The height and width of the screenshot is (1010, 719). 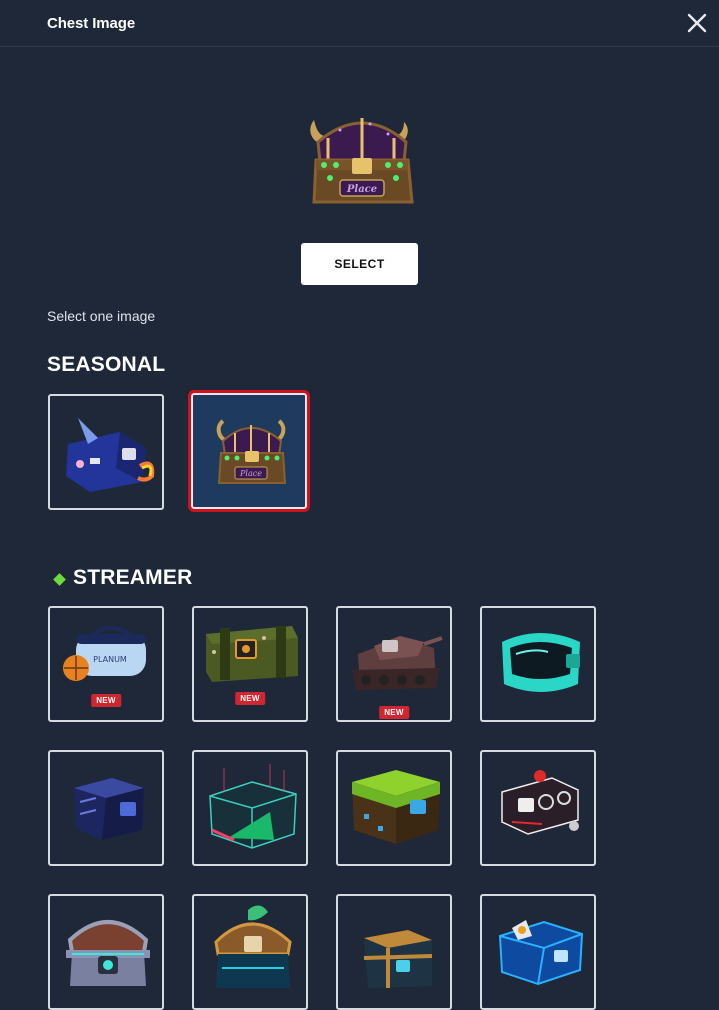 What do you see at coordinates (697, 23) in the screenshot?
I see `close-icon` at bounding box center [697, 23].